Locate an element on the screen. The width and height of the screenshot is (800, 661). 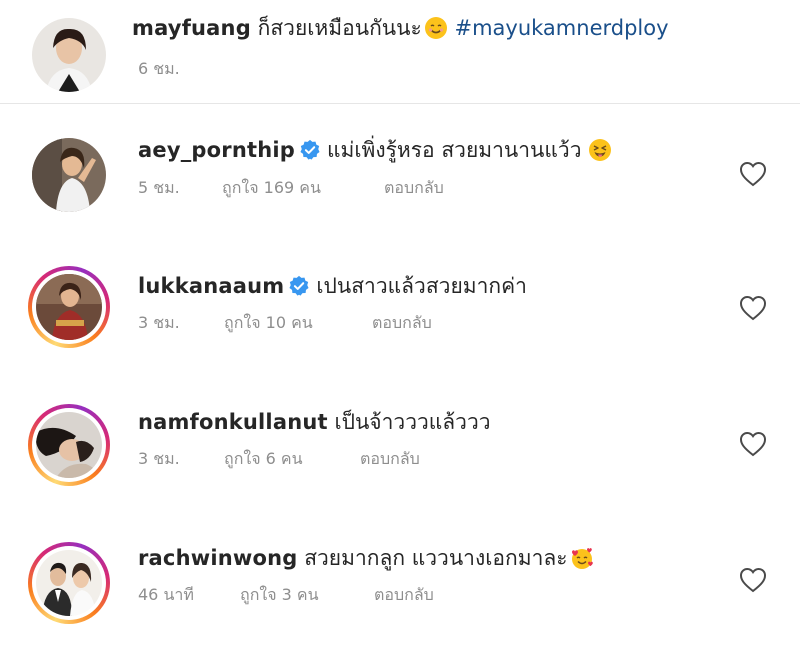
hashtag-link: #mayukamnerdploy is located at coordinates (561, 28).